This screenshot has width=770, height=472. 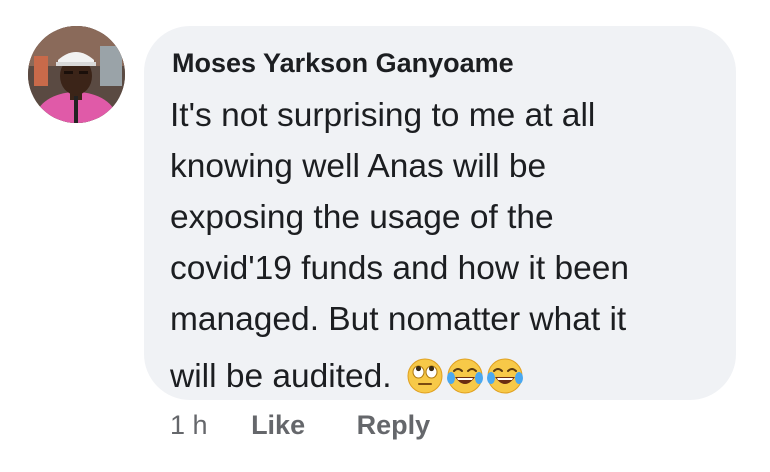 What do you see at coordinates (394, 425) in the screenshot?
I see `reply-button: Reply` at bounding box center [394, 425].